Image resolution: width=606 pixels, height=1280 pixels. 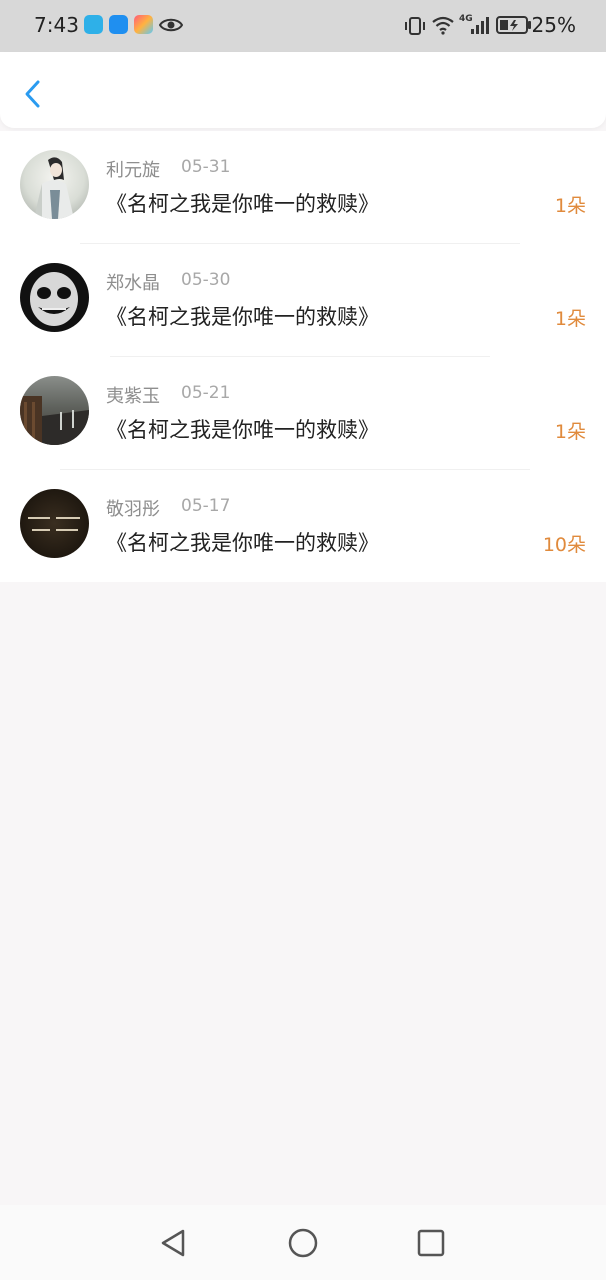 I want to click on home-circle-icon, so click(x=303, y=1243).